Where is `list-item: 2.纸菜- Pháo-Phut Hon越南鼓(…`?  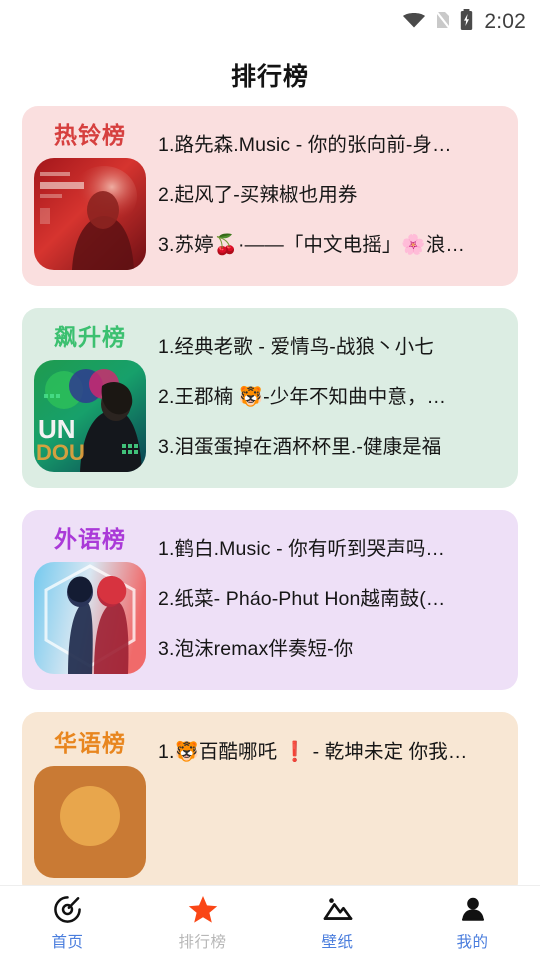 list-item: 2.纸菜- Pháo-Phut Hon越南鼓(… is located at coordinates (329, 599).